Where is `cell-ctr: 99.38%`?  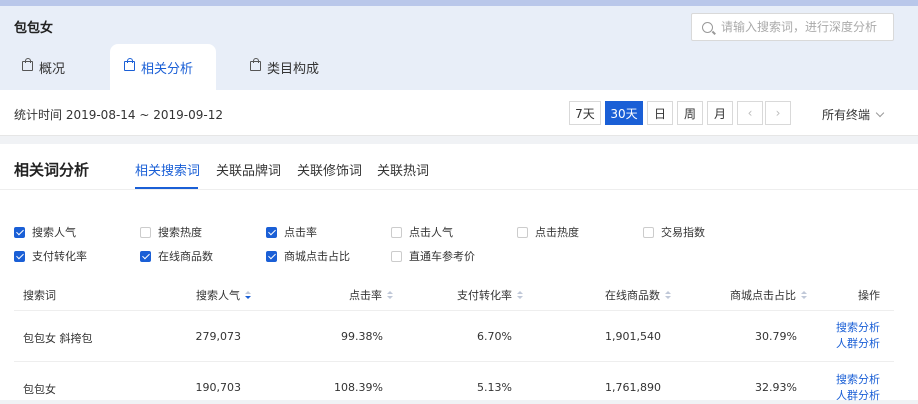
cell-ctr: 99.38% is located at coordinates (362, 336).